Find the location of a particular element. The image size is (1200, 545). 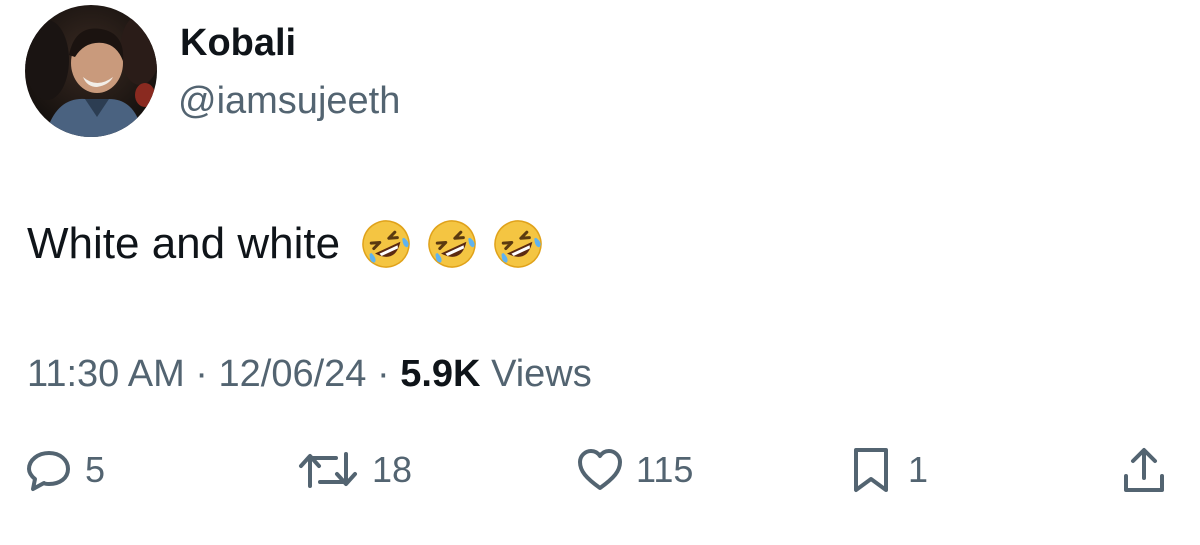

share-button is located at coordinates (1144, 470).